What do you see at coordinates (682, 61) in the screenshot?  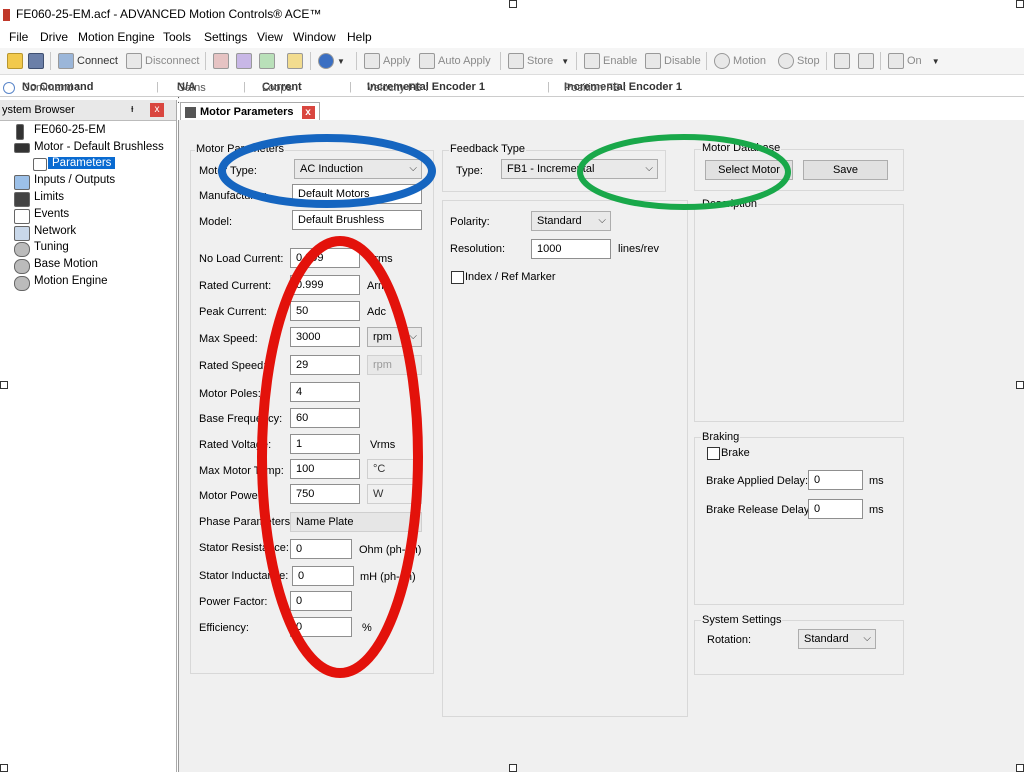 I see `disable-label: Disable` at bounding box center [682, 61].